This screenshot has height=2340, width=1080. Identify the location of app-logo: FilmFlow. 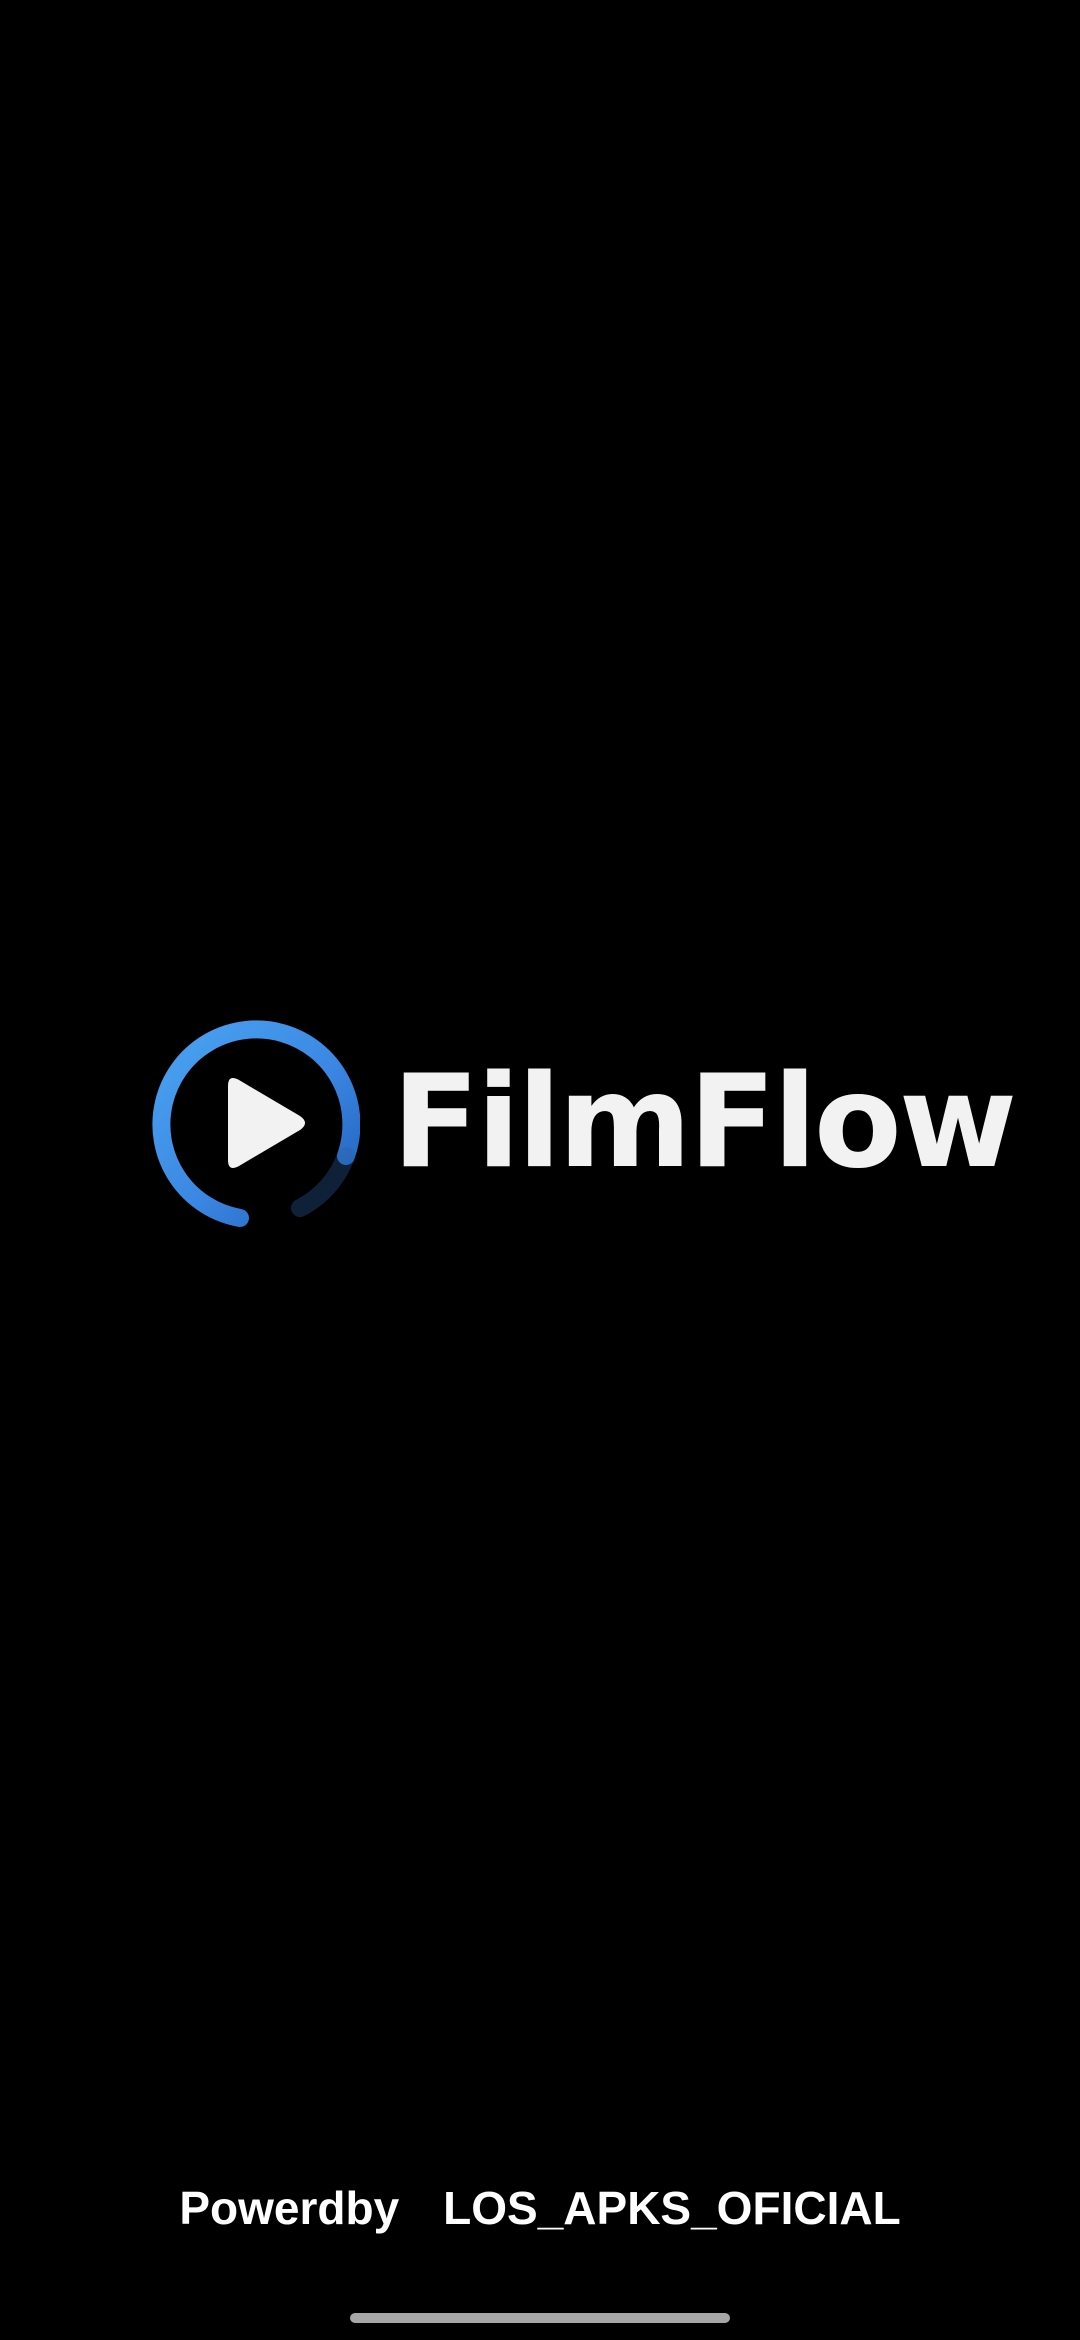
(583, 1123).